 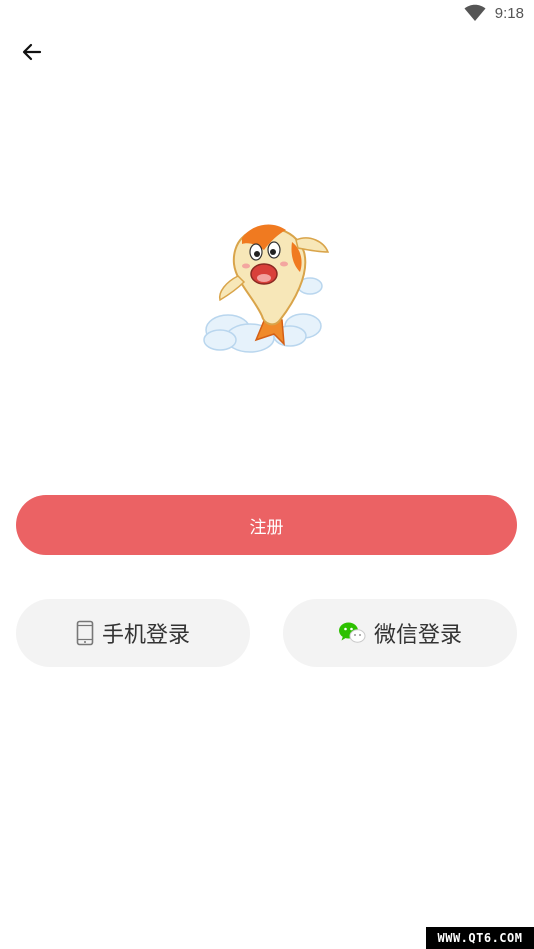 What do you see at coordinates (417, 635) in the screenshot?
I see `wechat-login-label: 微信登录` at bounding box center [417, 635].